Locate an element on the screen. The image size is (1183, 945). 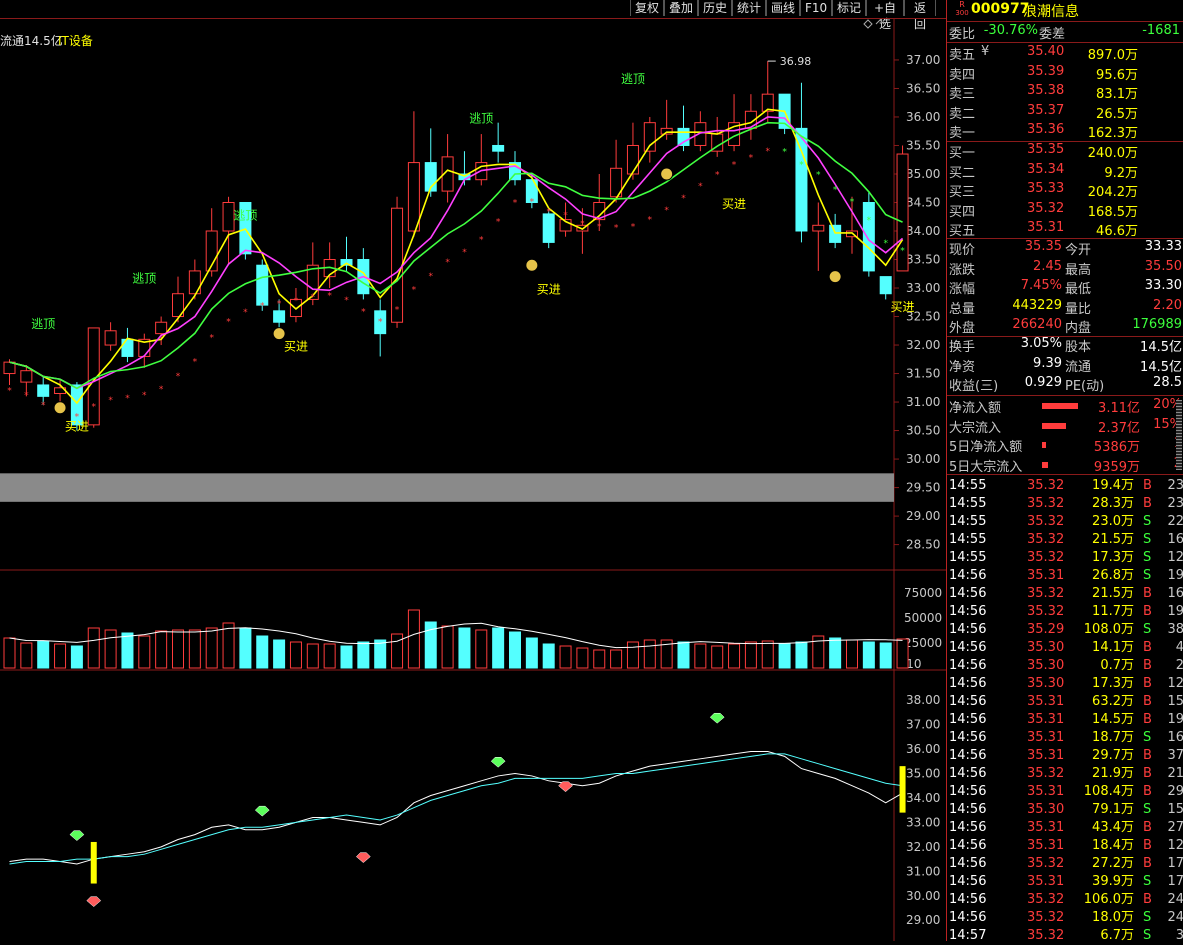
divider is located at coordinates (1065, 395).